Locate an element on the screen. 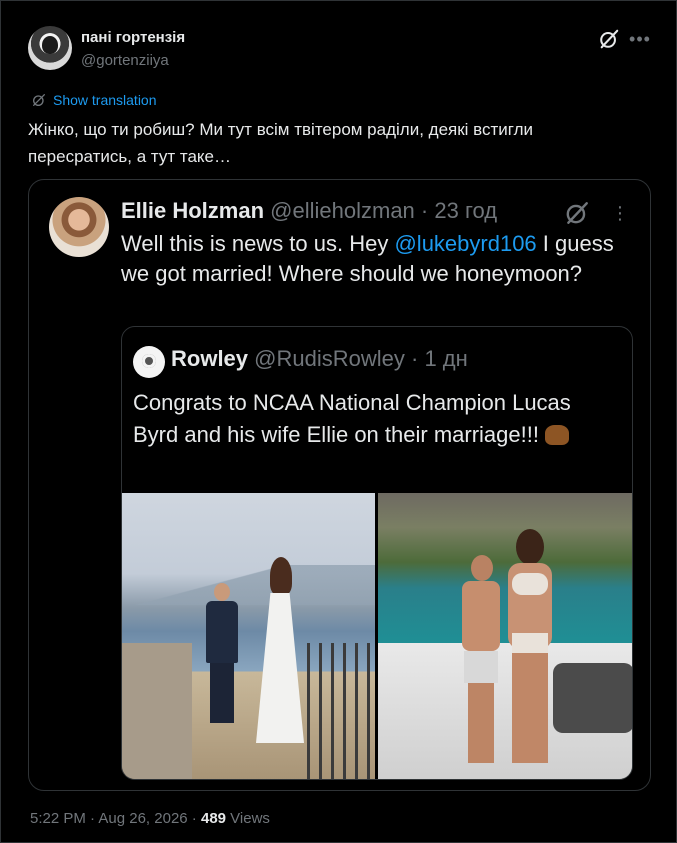 The width and height of the screenshot is (677, 843). quoted-header: Ellie Holzman @ellieholzman · 23 год is located at coordinates (309, 211).